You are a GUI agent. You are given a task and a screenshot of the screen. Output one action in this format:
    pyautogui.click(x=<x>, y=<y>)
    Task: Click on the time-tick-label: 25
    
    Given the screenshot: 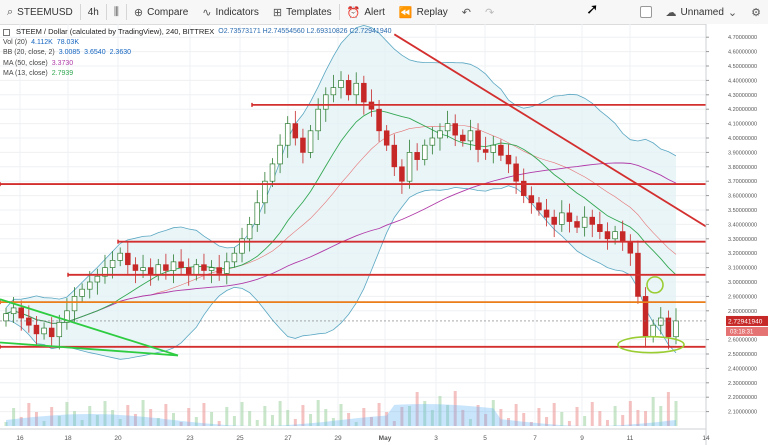 What is the action you would take?
    pyautogui.click(x=240, y=438)
    